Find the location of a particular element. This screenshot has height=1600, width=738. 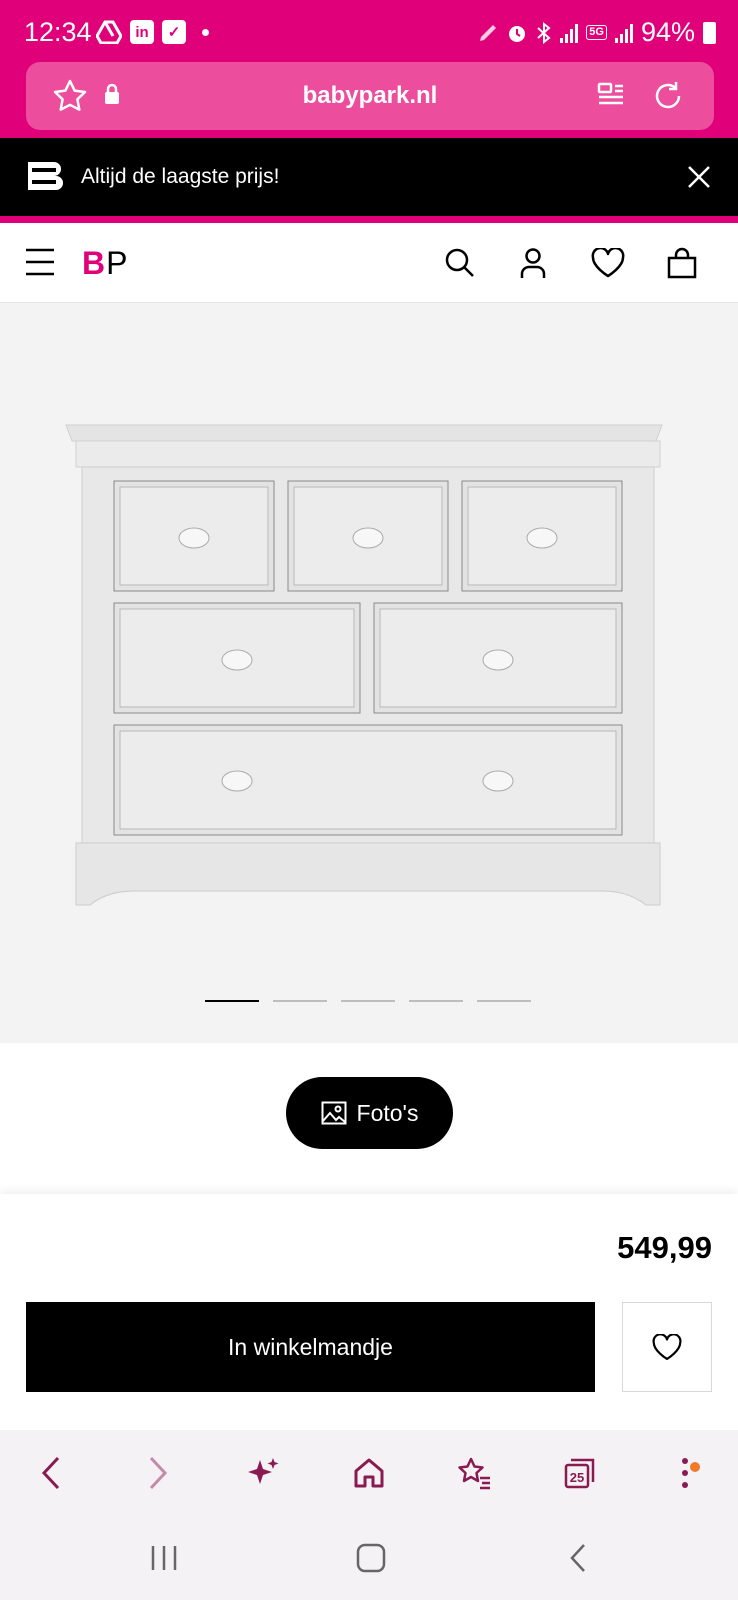

drive-icon is located at coordinates (109, 32).